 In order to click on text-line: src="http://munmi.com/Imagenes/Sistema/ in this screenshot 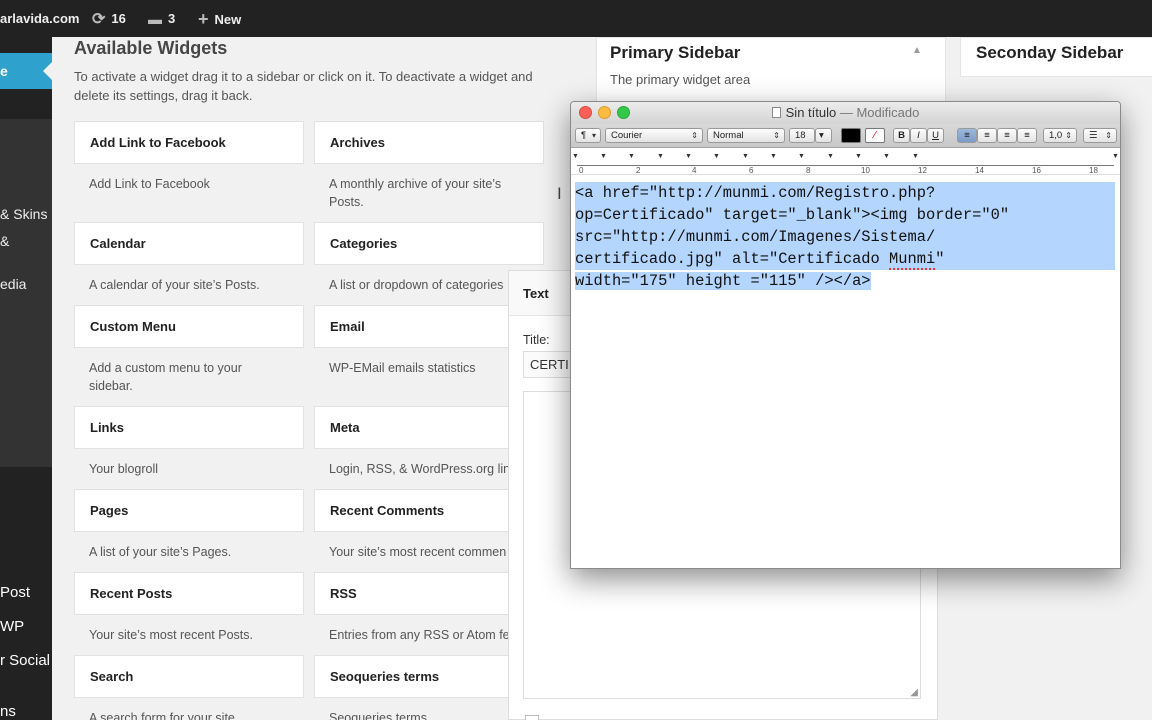, I will do `click(845, 237)`.